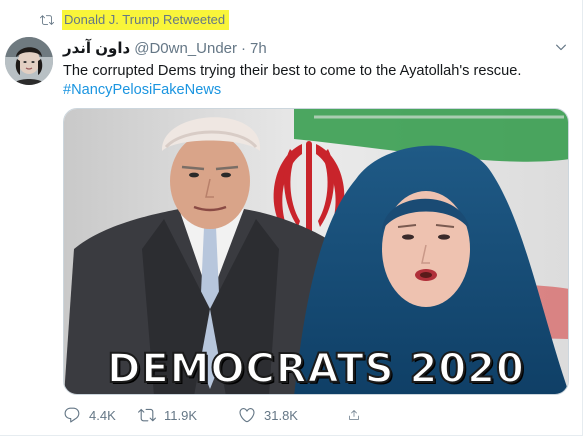  What do you see at coordinates (315, 90) in the screenshot?
I see `hashtag-link: #NancyPelosiFakeNews` at bounding box center [315, 90].